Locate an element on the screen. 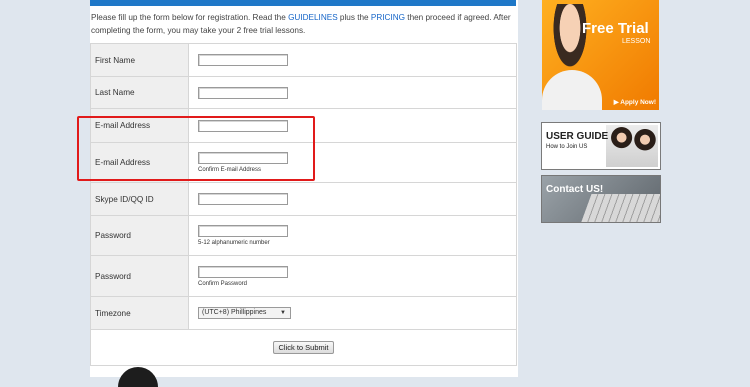 The width and height of the screenshot is (750, 387). password-confirm-label: Password is located at coordinates (139, 276).